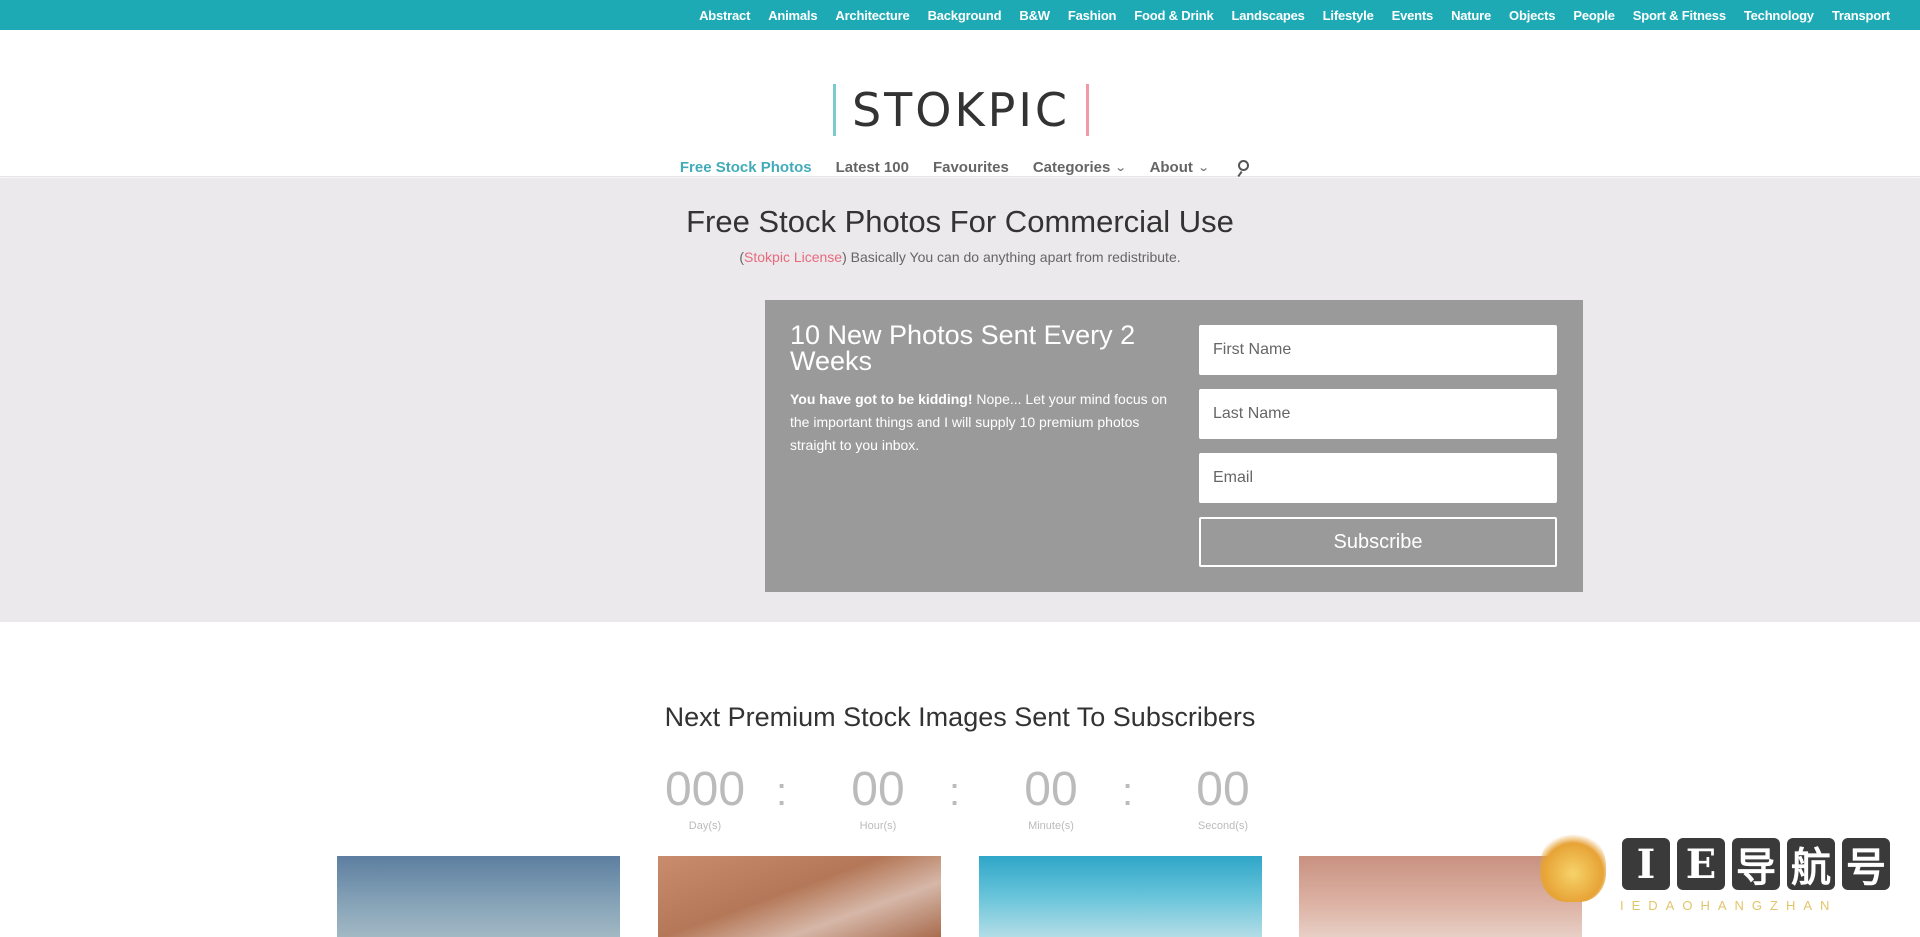  What do you see at coordinates (878, 826) in the screenshot?
I see `hours-label: Hour(s)` at bounding box center [878, 826].